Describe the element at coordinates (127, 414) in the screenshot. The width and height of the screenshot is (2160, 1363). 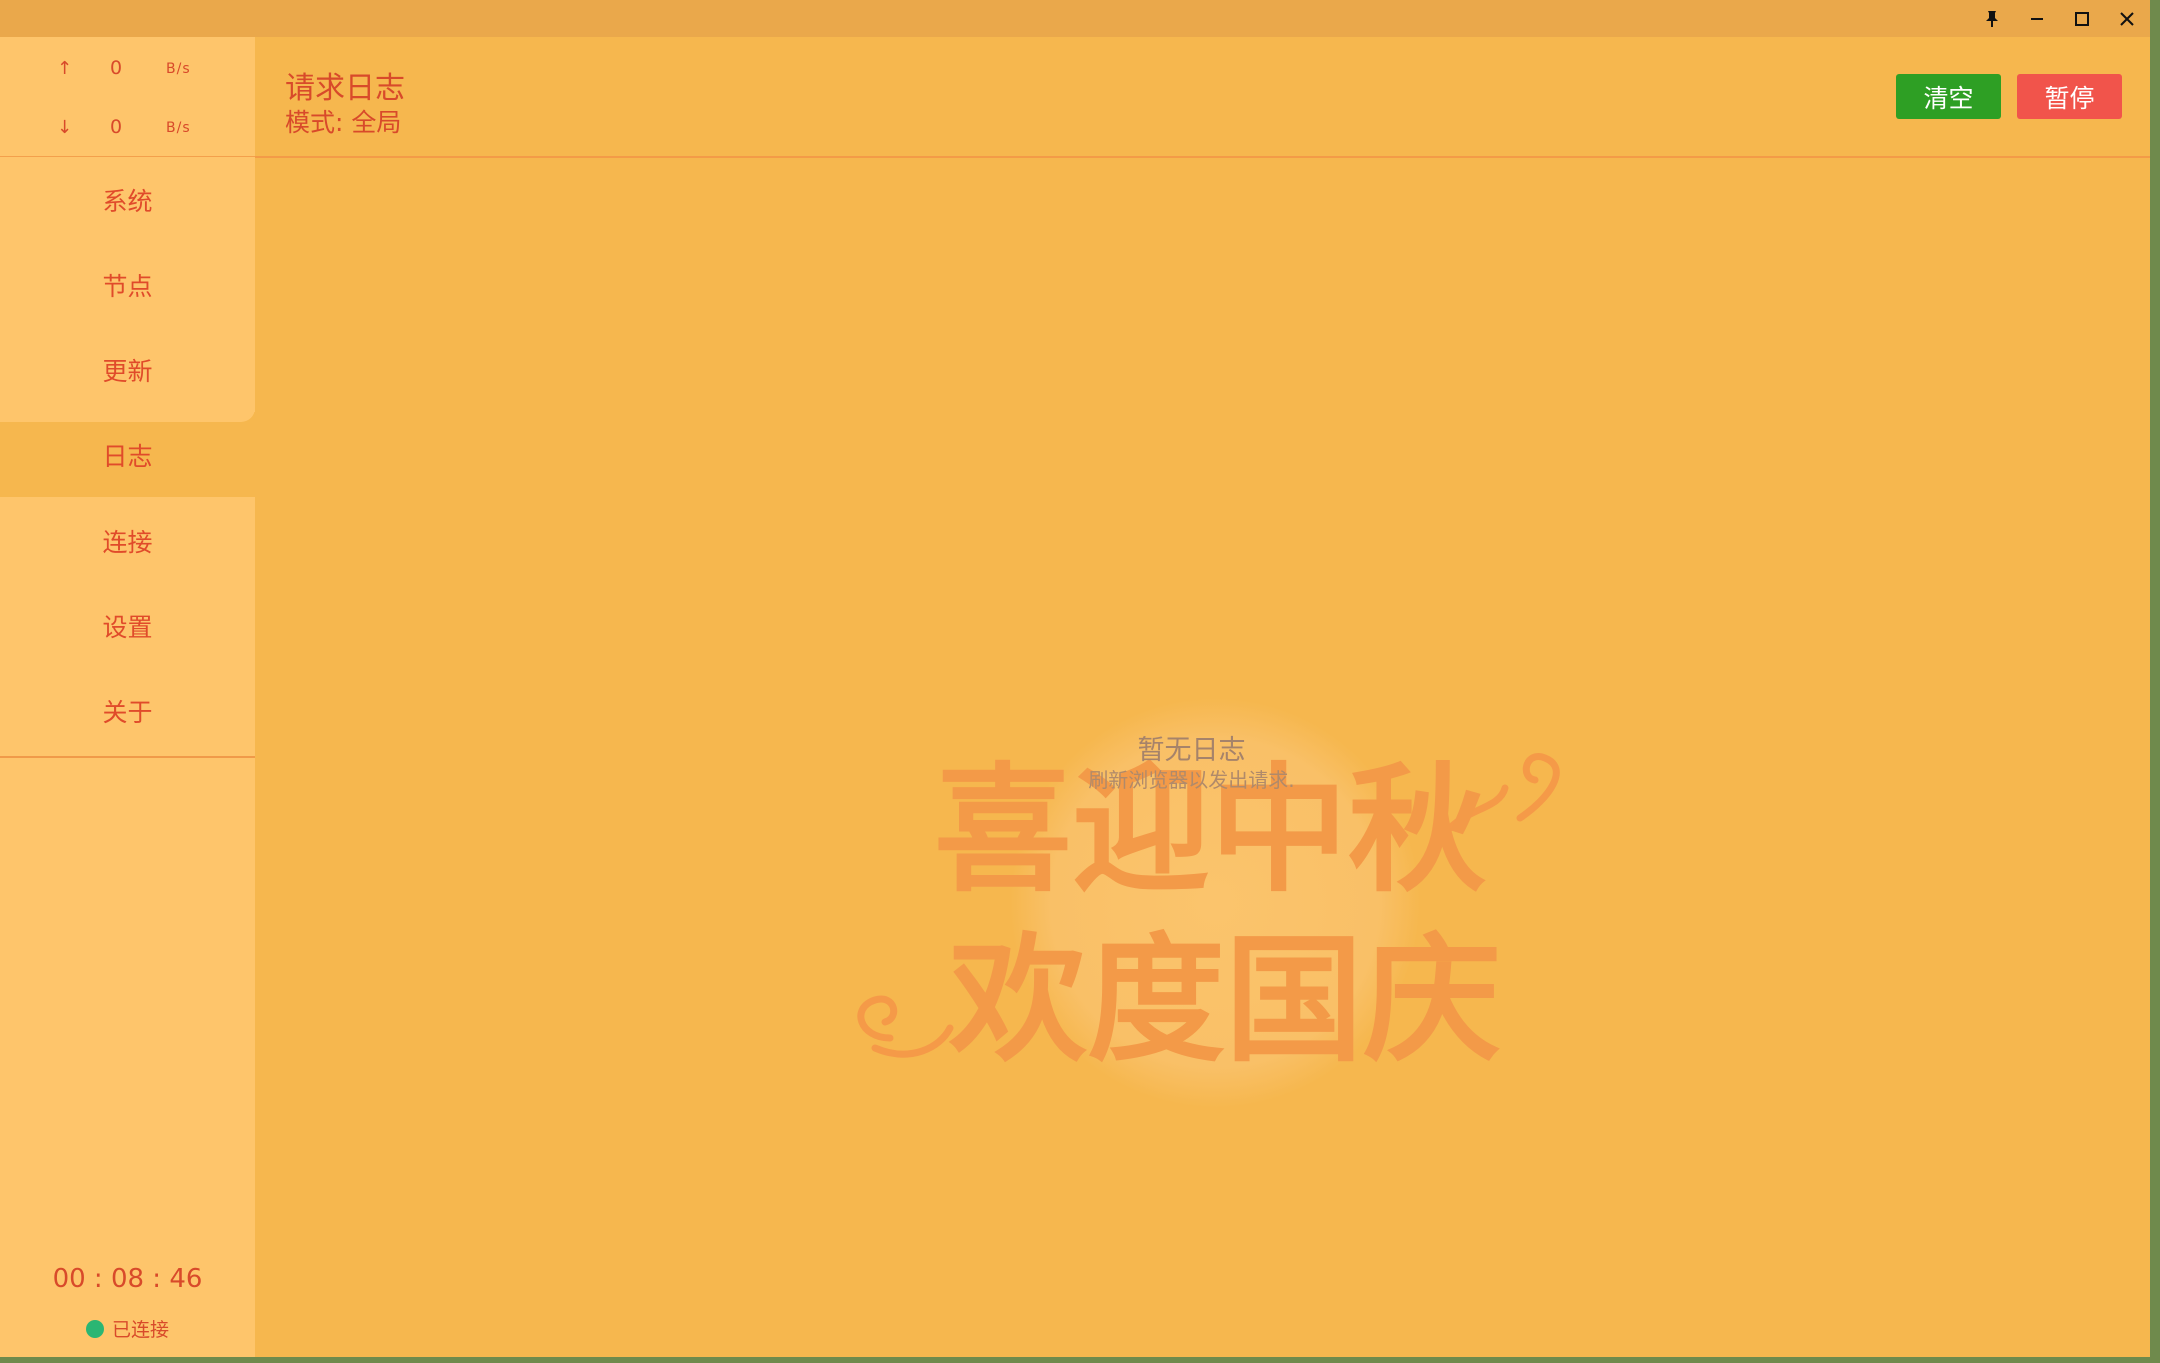
I see `active-tab-notch` at that location.